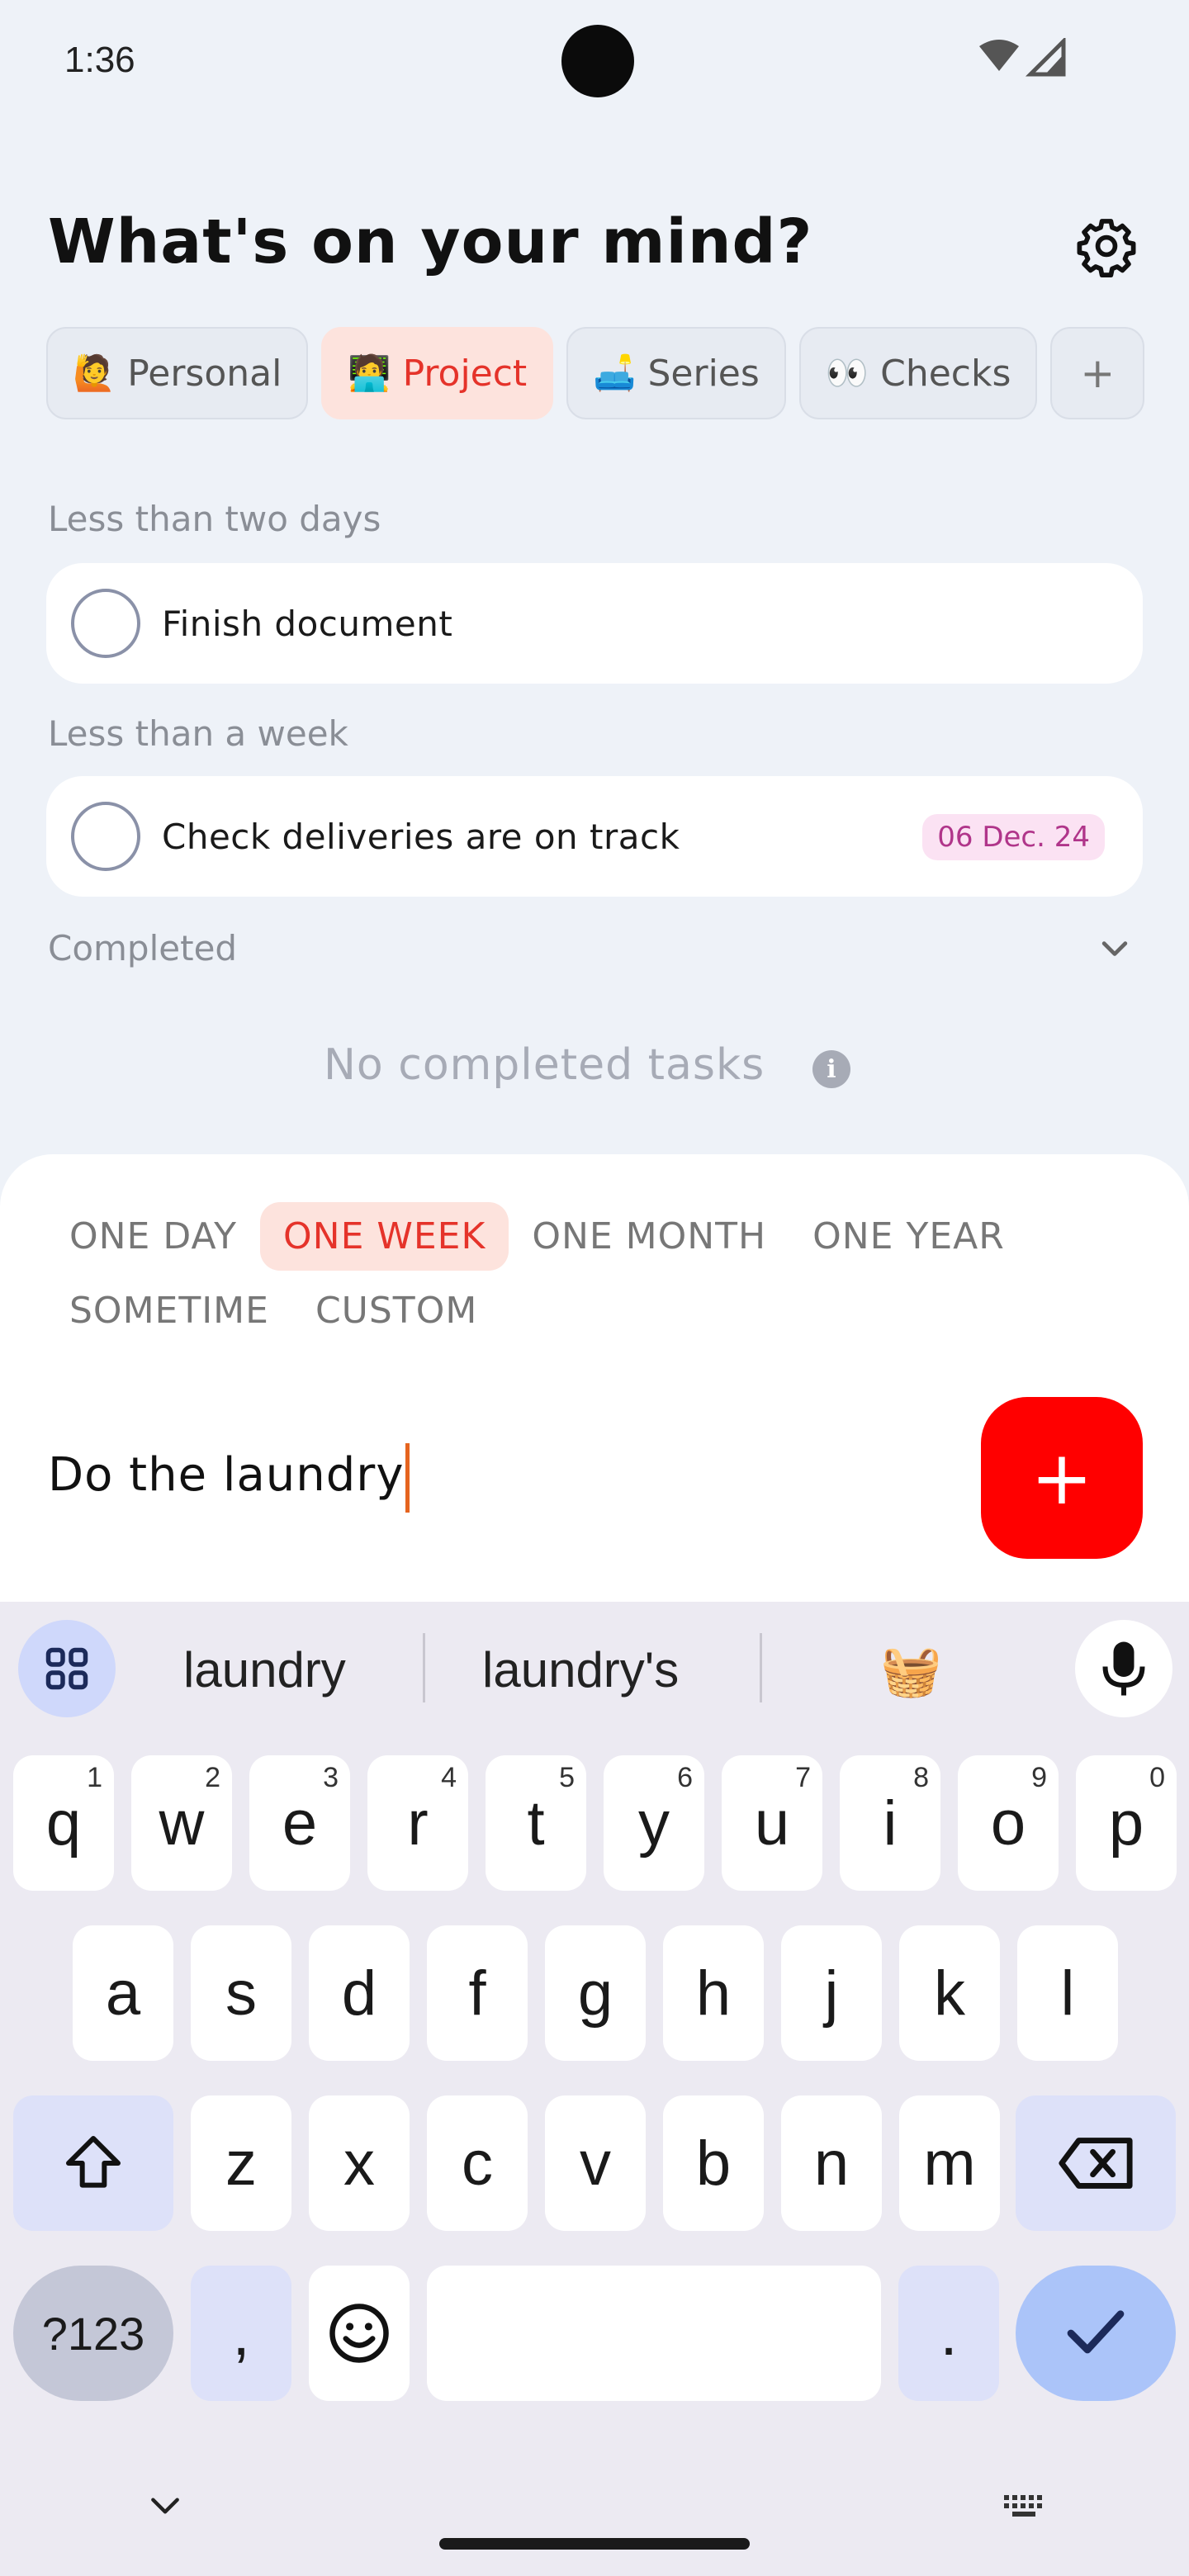 This screenshot has height=2576, width=1189. I want to click on chip-checks: 👀 Checks, so click(918, 373).